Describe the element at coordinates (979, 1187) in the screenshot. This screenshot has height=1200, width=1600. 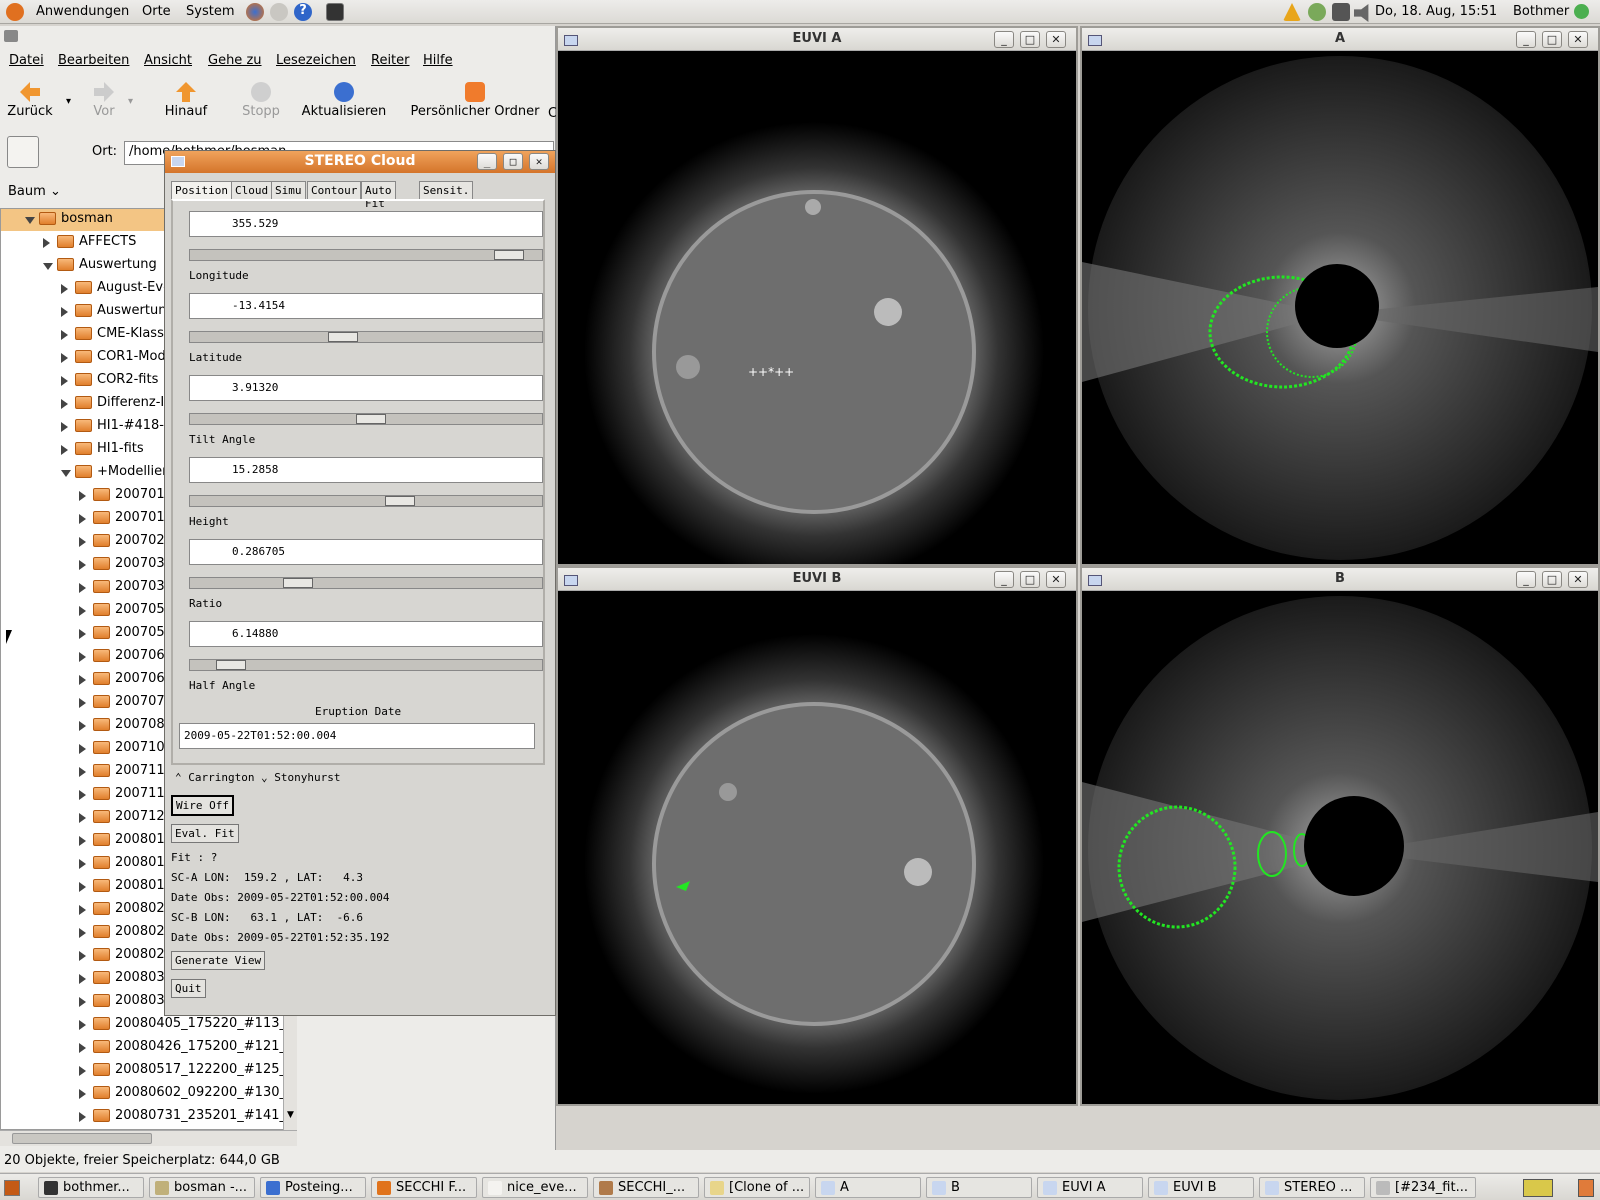
I see `taskbar-item: B` at that location.